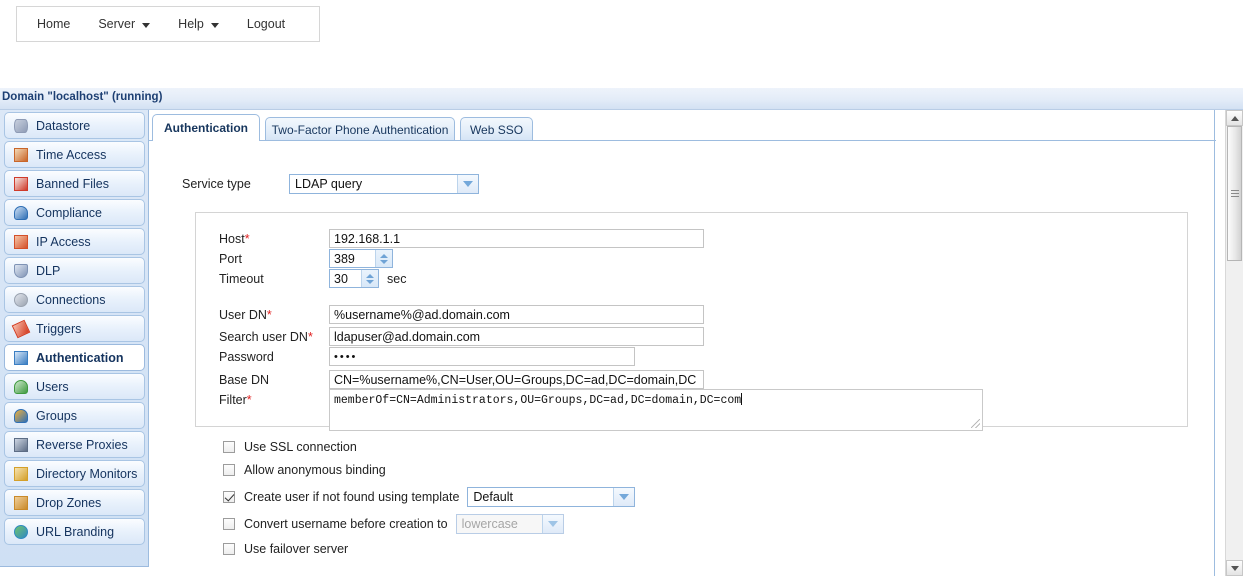 The height and width of the screenshot is (576, 1243). Describe the element at coordinates (1234, 118) in the screenshot. I see `scroll-up-arrow-icon` at that location.